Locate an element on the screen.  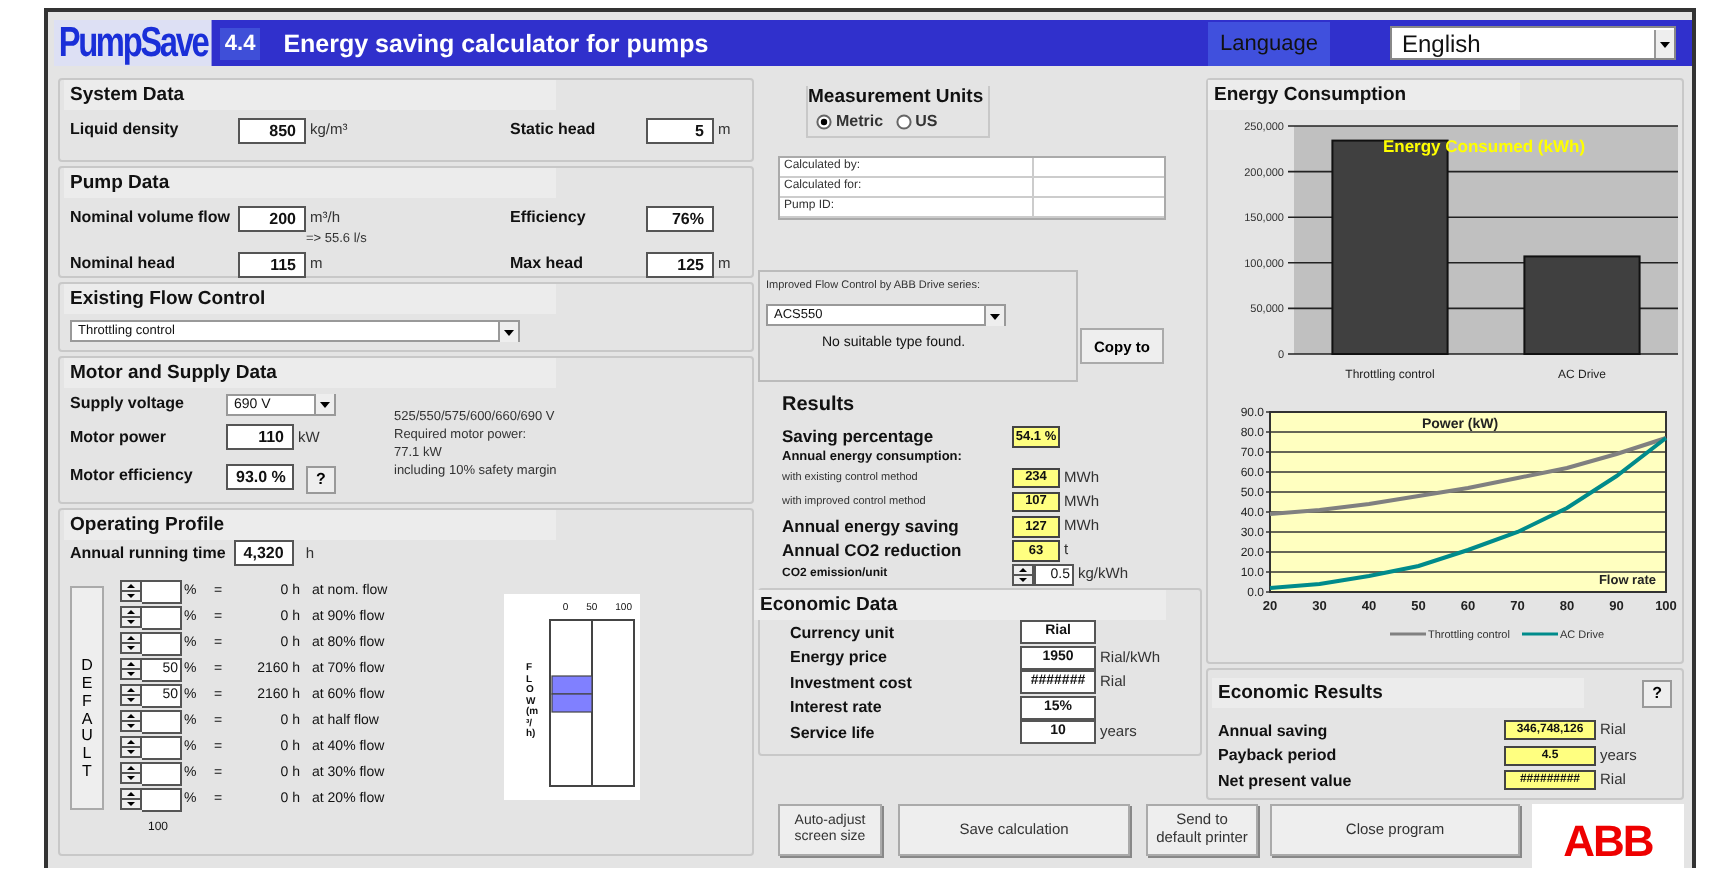
field-label: Nominal head is located at coordinates (123, 264).